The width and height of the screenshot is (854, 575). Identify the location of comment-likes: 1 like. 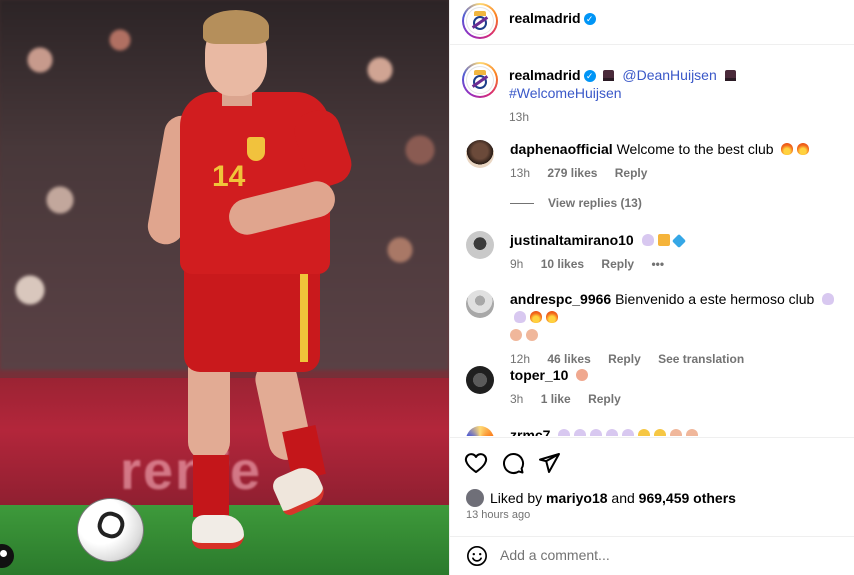
(556, 399).